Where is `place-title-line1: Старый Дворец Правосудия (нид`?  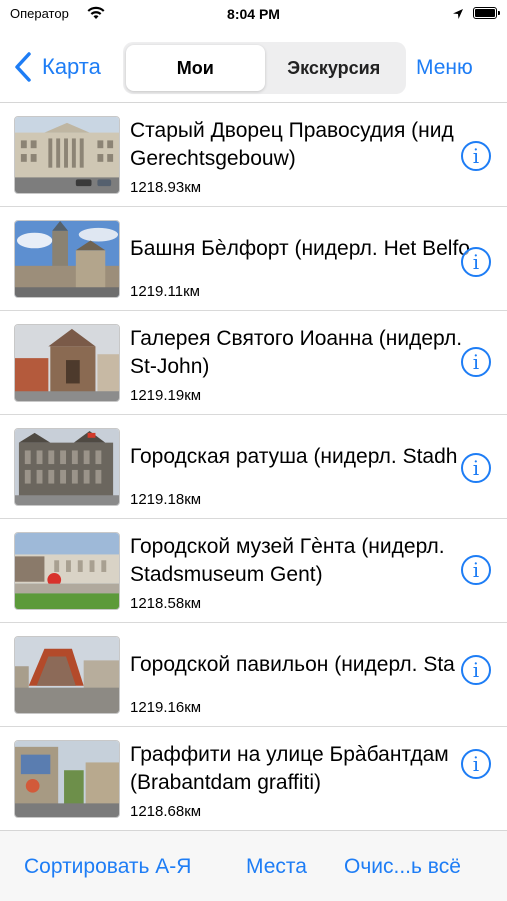
place-title-line1: Старый Дворец Правосудия (нид is located at coordinates (292, 130).